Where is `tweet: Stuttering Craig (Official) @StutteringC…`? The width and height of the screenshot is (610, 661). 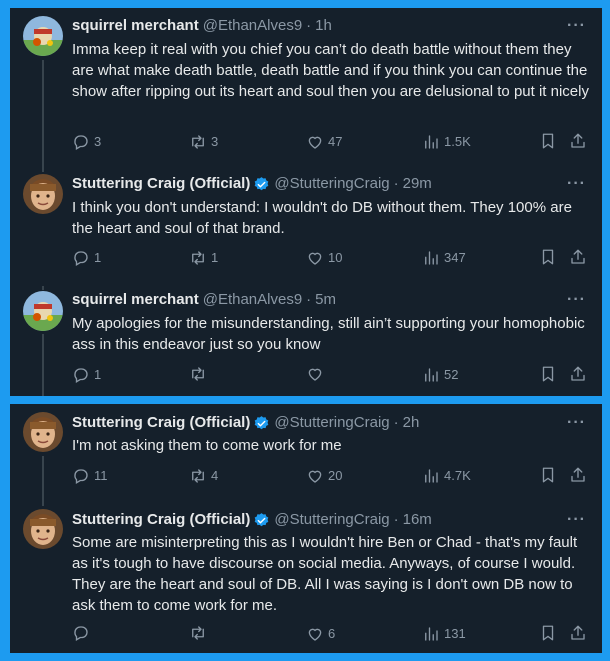 tweet: Stuttering Craig (Official) @StutteringC… is located at coordinates (306, 455).